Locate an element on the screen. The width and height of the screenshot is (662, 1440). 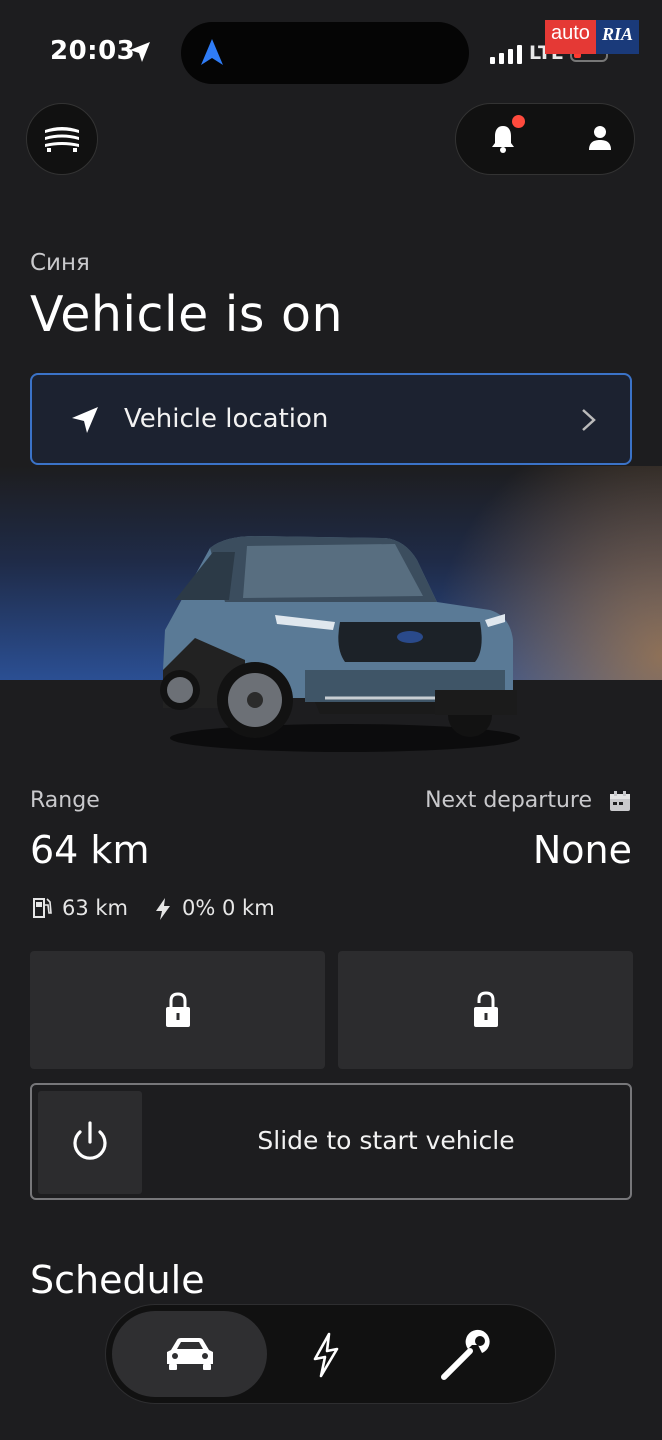
lock-button is located at coordinates (177, 1010).